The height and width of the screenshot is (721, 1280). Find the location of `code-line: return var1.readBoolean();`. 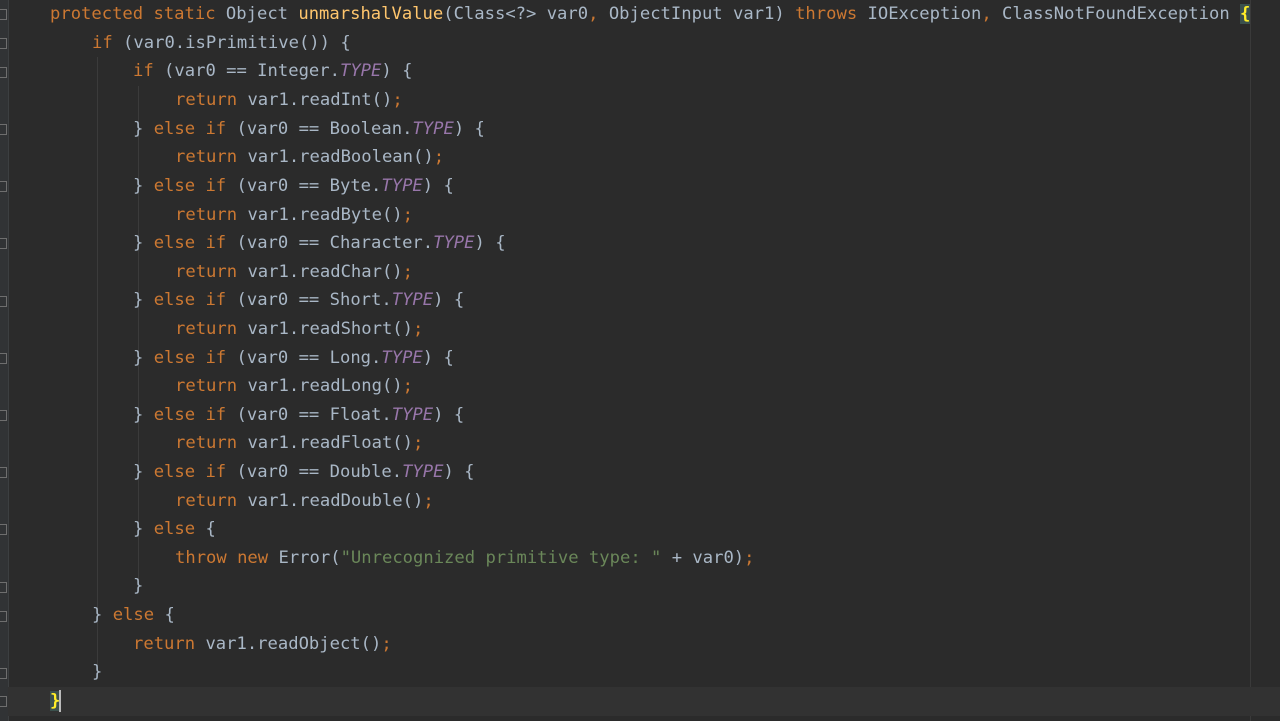

code-line: return var1.readBoolean(); is located at coordinates (309, 157).